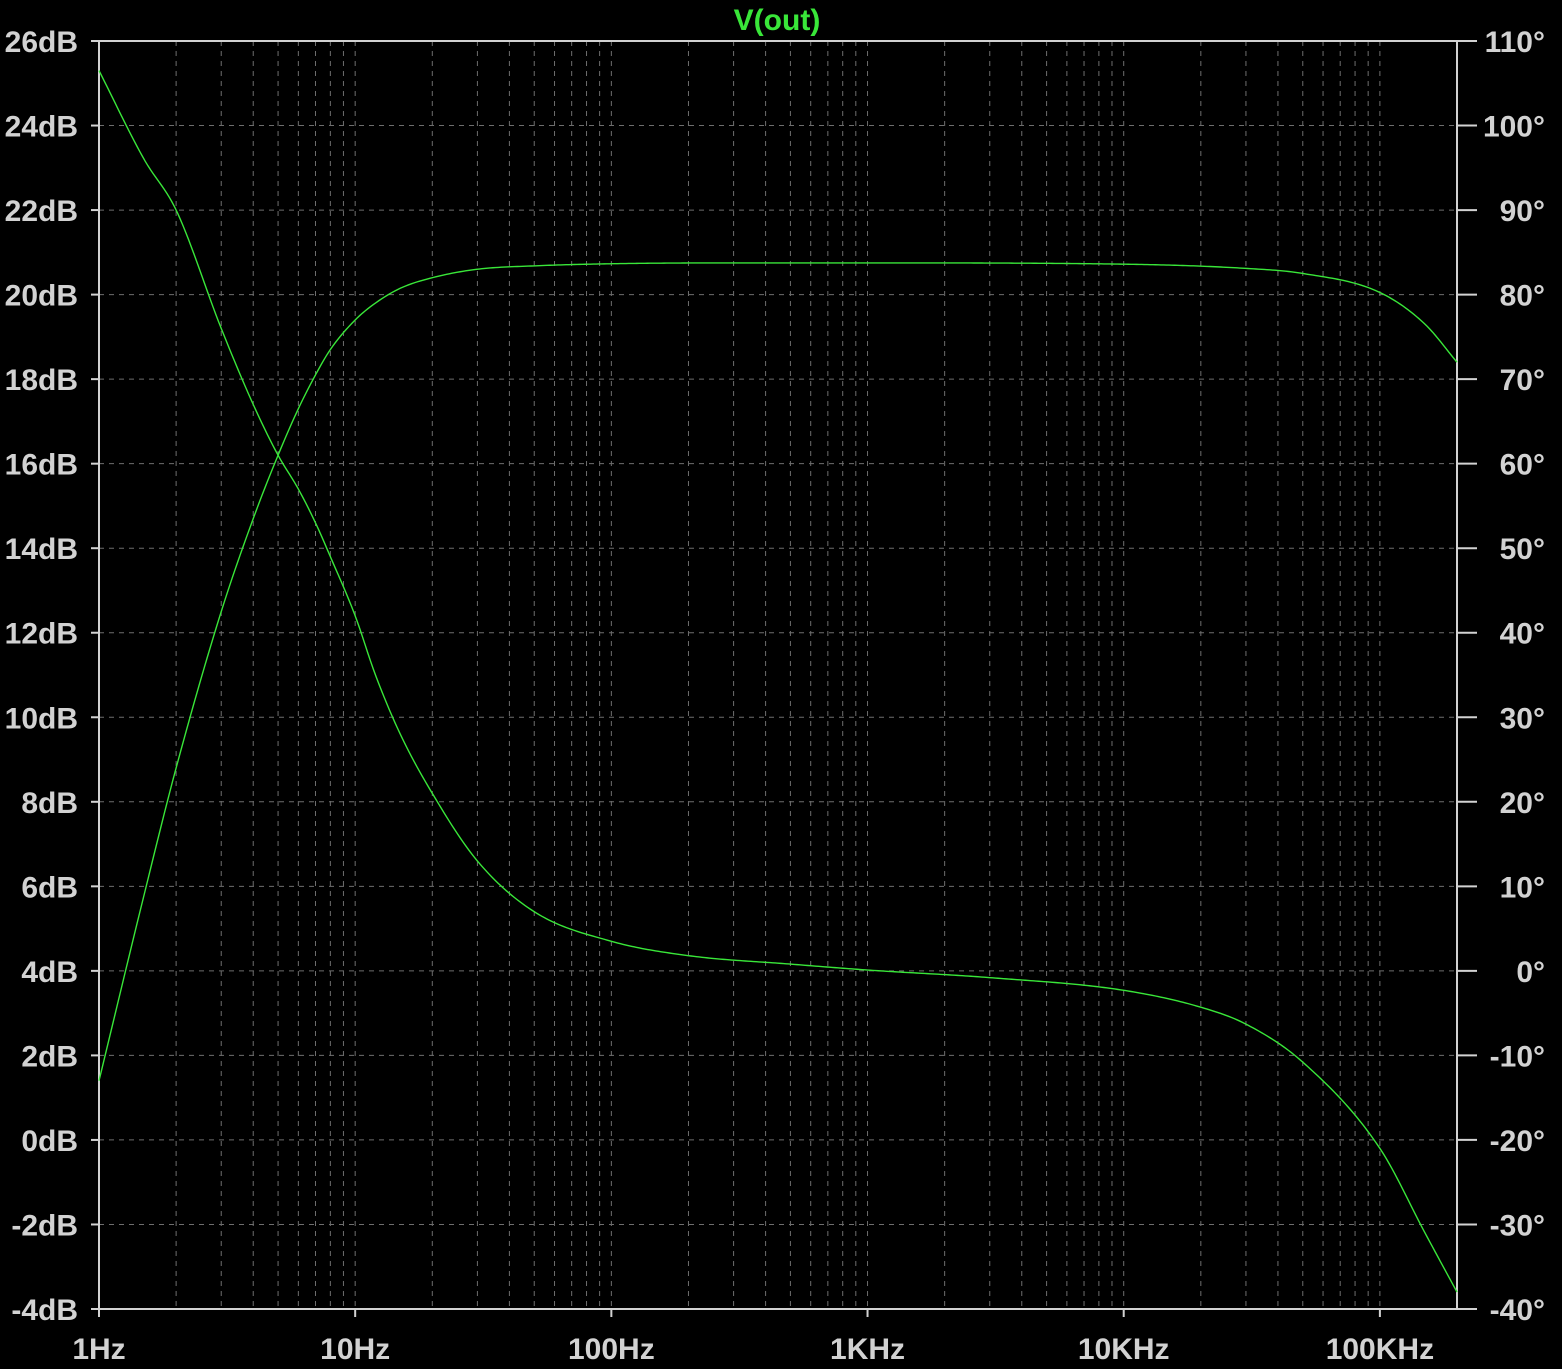 This screenshot has height=1369, width=1562. Describe the element at coordinates (867, 1349) in the screenshot. I see `x-tick-label-3: 1KHz` at that location.